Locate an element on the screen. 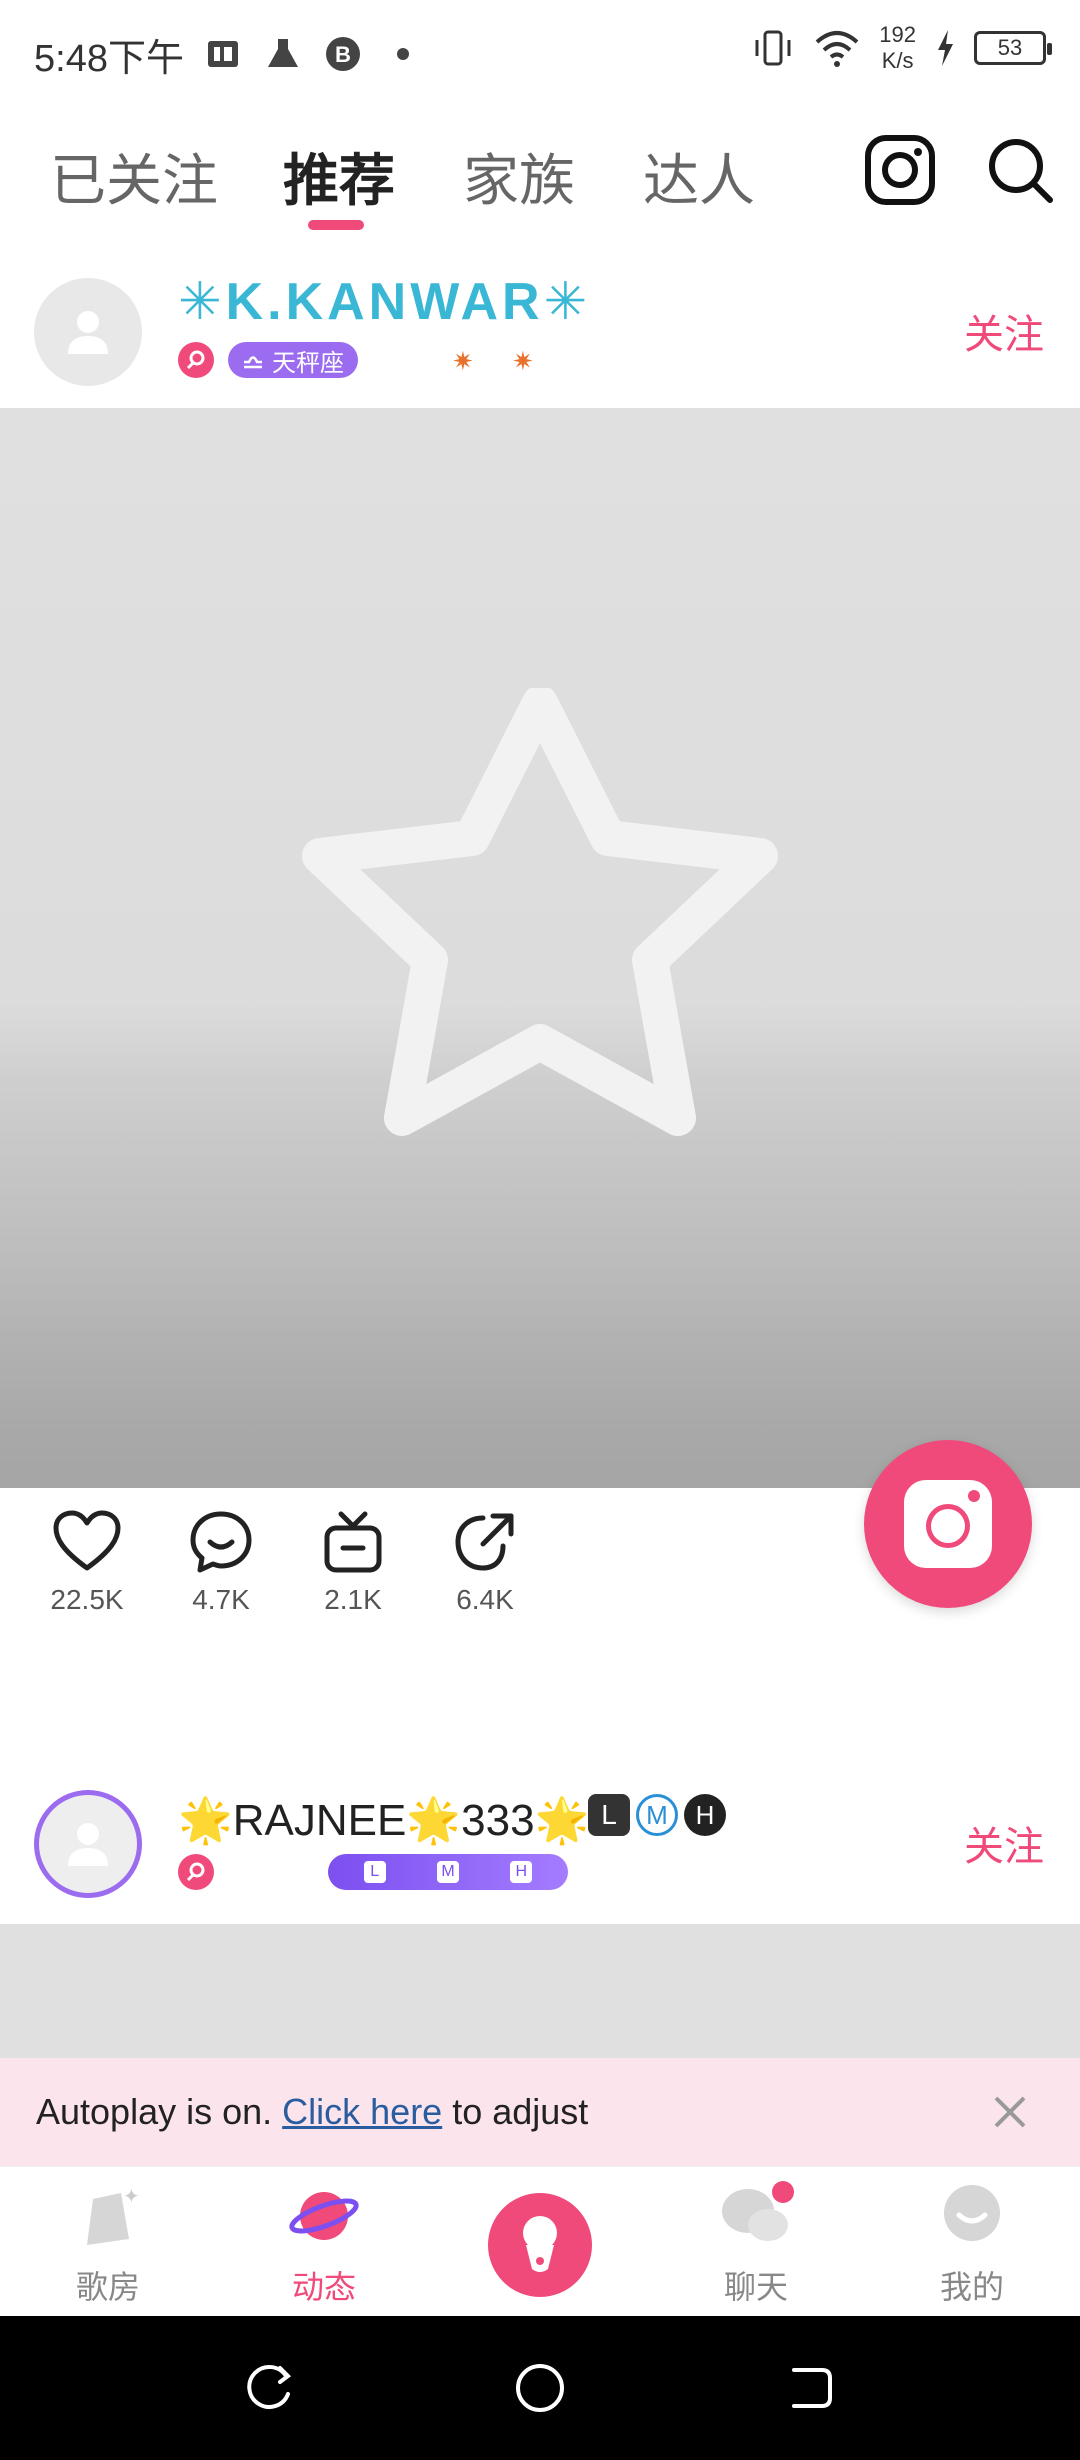 This screenshot has width=1080, height=2460. nav-label: 聊天 is located at coordinates (755, 2287).